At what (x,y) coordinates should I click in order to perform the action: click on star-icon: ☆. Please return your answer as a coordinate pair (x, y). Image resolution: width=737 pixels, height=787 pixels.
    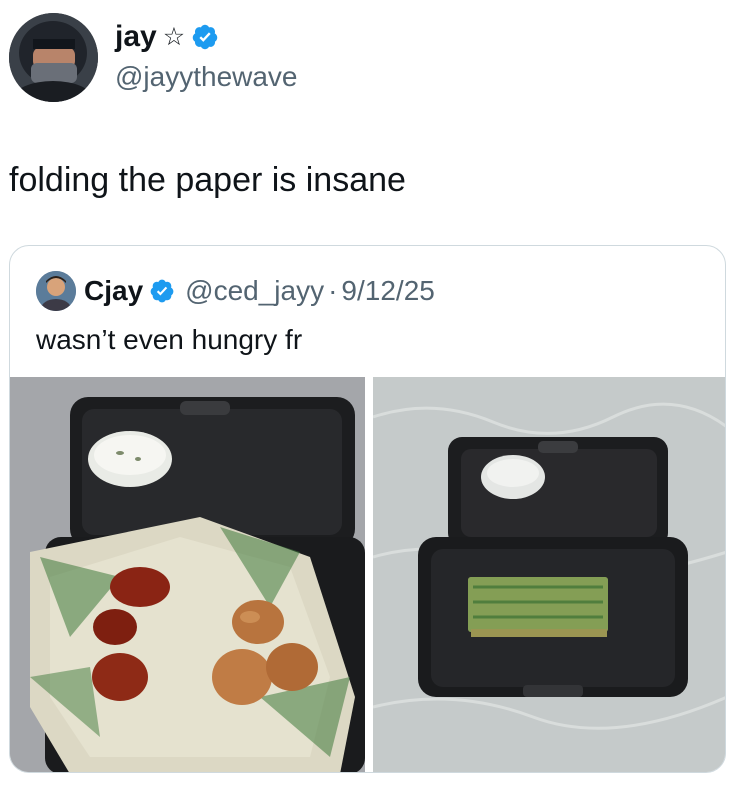
    Looking at the image, I should click on (174, 37).